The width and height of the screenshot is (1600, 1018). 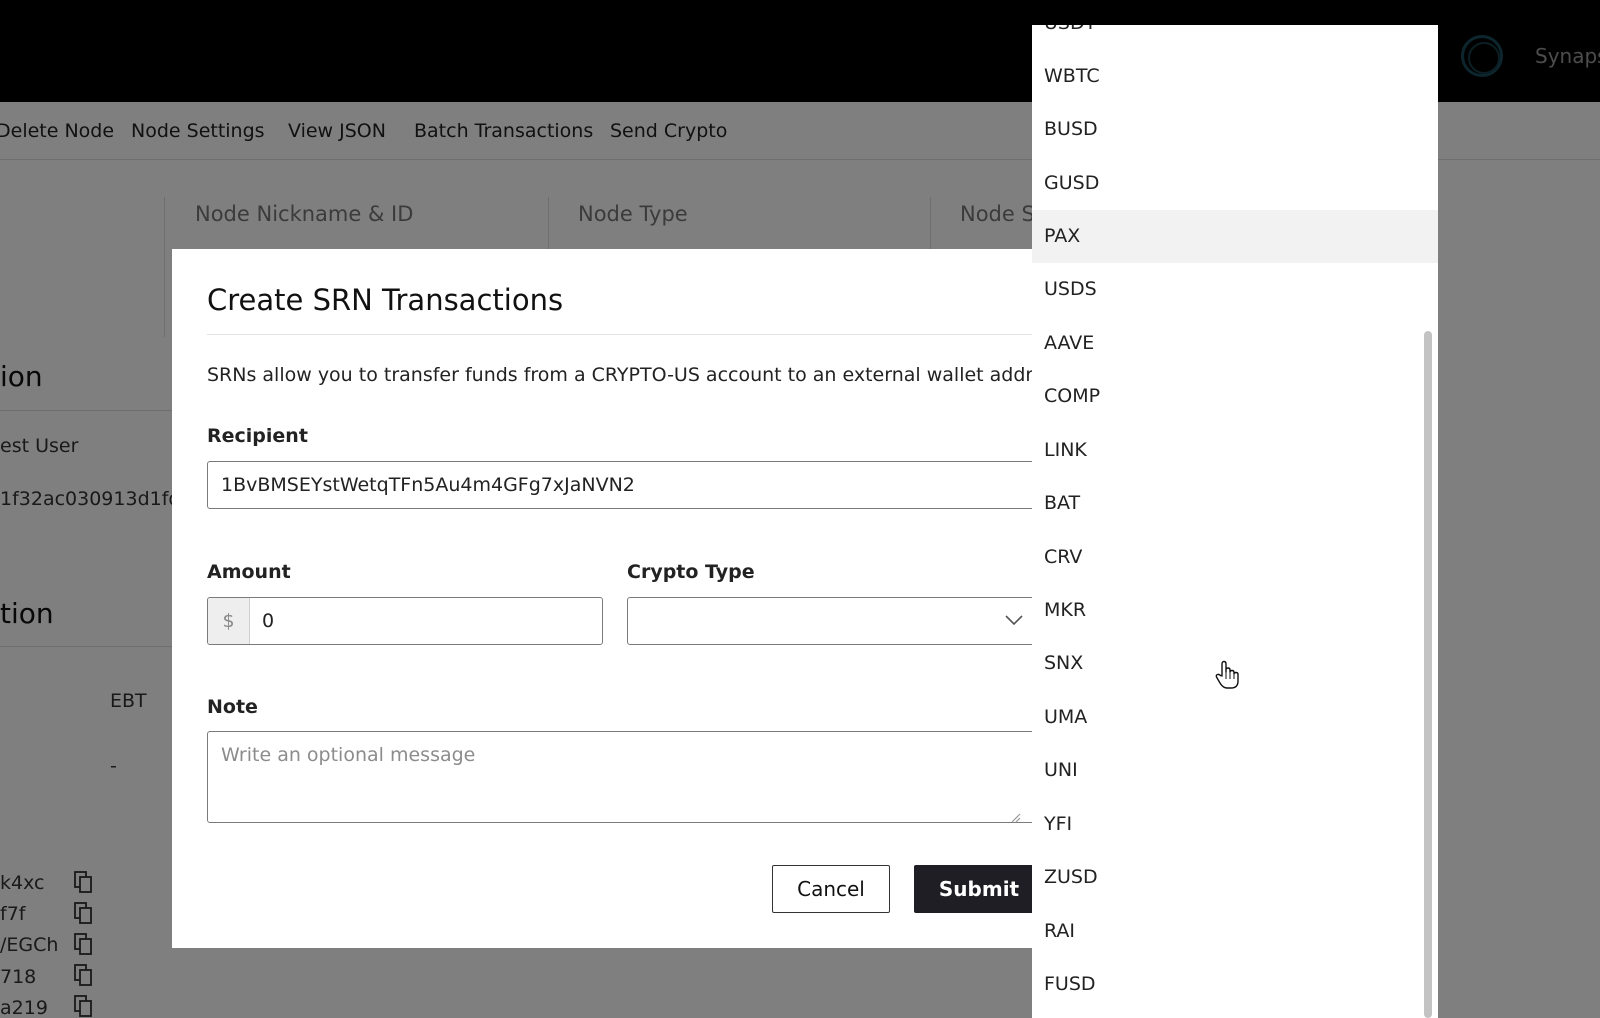 What do you see at coordinates (1235, 931) in the screenshot?
I see `dropdown-option: RAI` at bounding box center [1235, 931].